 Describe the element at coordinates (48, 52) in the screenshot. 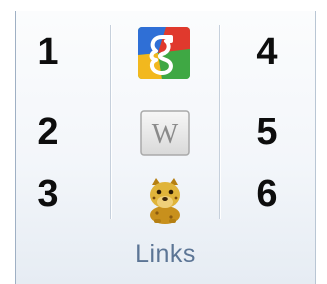

I see `link-button-1: 1` at that location.